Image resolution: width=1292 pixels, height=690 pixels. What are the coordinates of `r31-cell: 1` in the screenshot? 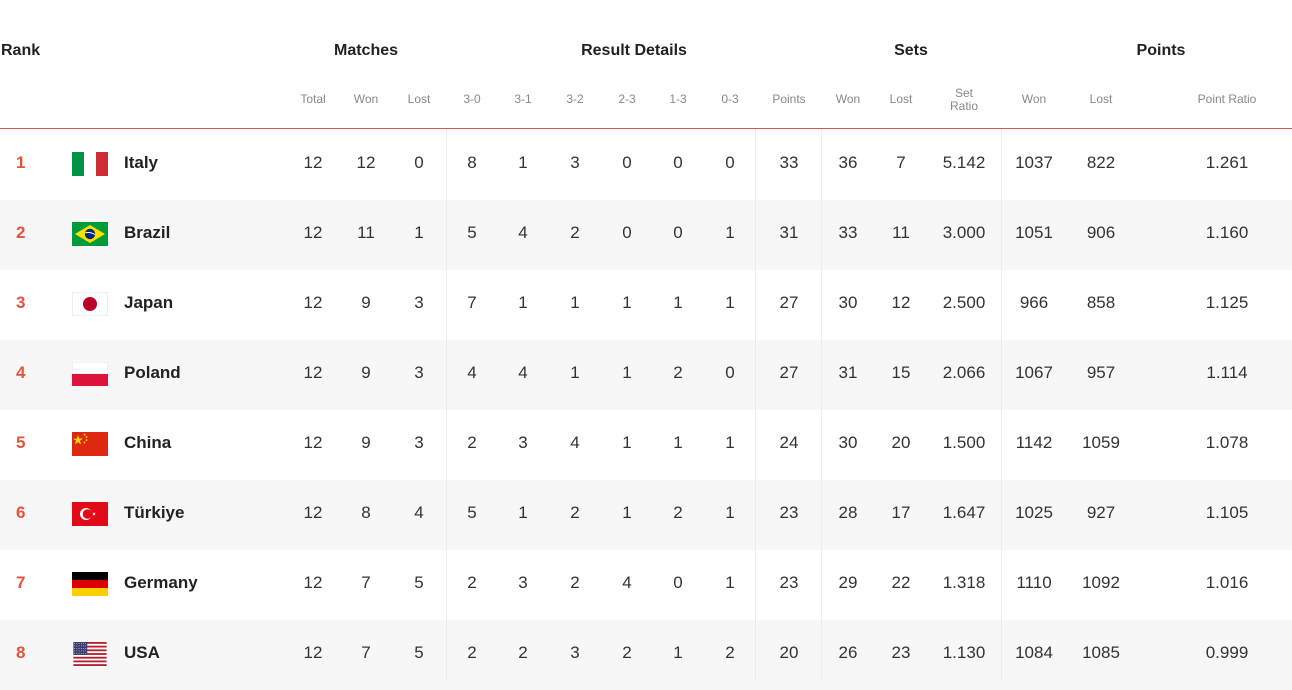 It's located at (523, 302).